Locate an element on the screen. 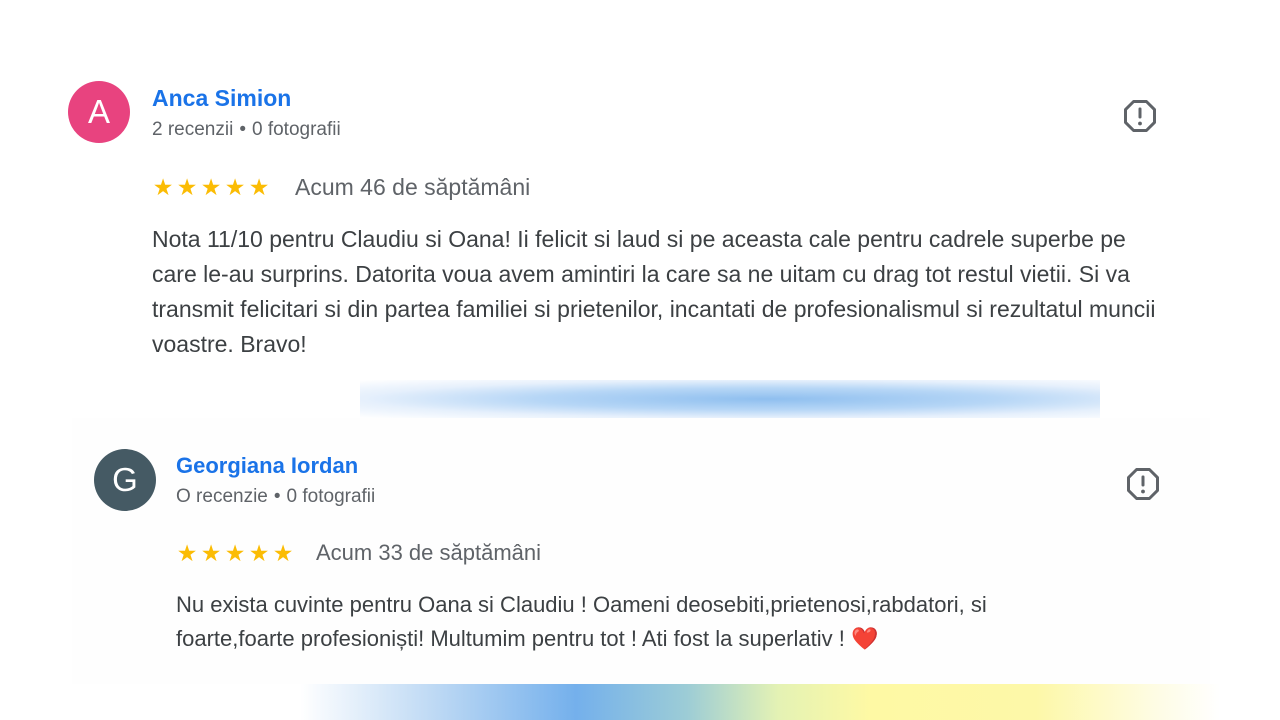 The image size is (1280, 720). review-time: Acum 33 de săptămâni is located at coordinates (429, 552).